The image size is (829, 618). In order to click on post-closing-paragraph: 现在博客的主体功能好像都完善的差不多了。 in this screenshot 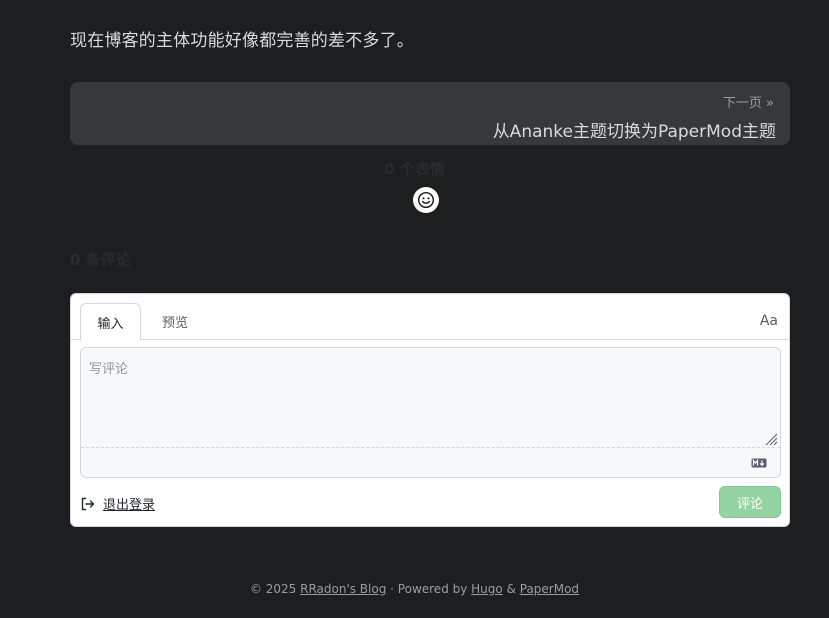, I will do `click(242, 41)`.